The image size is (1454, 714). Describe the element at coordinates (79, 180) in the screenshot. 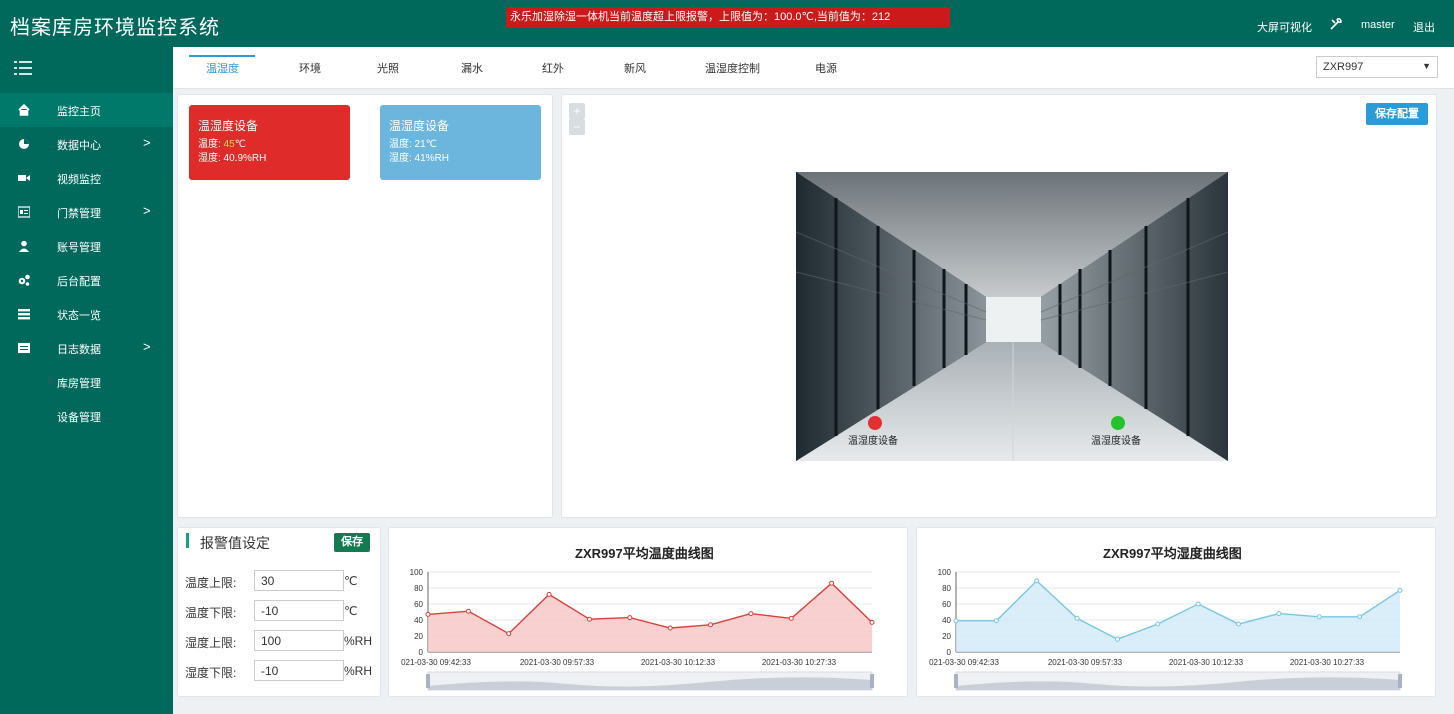

I see `sidebar-item-label: 视频监控` at that location.